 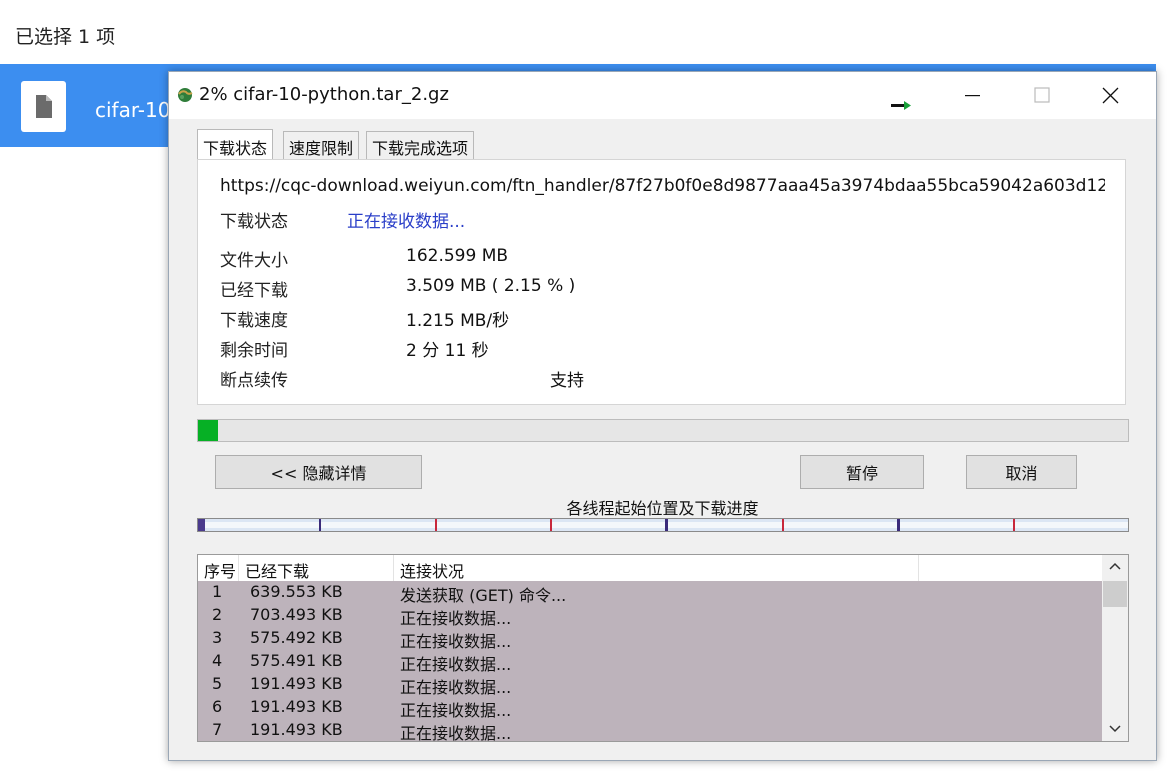 What do you see at coordinates (296, 637) in the screenshot?
I see `row-downloaded: 575.492 KB` at bounding box center [296, 637].